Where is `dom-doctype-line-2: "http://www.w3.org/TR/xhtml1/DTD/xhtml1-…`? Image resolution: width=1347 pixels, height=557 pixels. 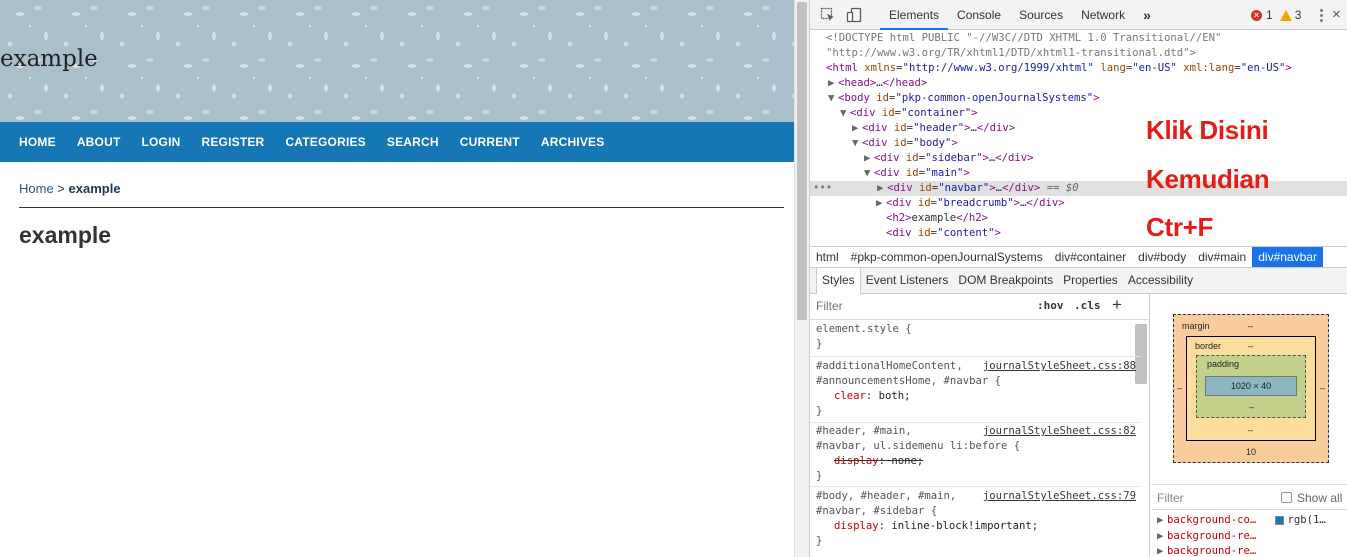
dom-doctype-line-2: "http://www.w3.org/TR/xhtml1/DTD/xhtml1-… is located at coordinates (1011, 53).